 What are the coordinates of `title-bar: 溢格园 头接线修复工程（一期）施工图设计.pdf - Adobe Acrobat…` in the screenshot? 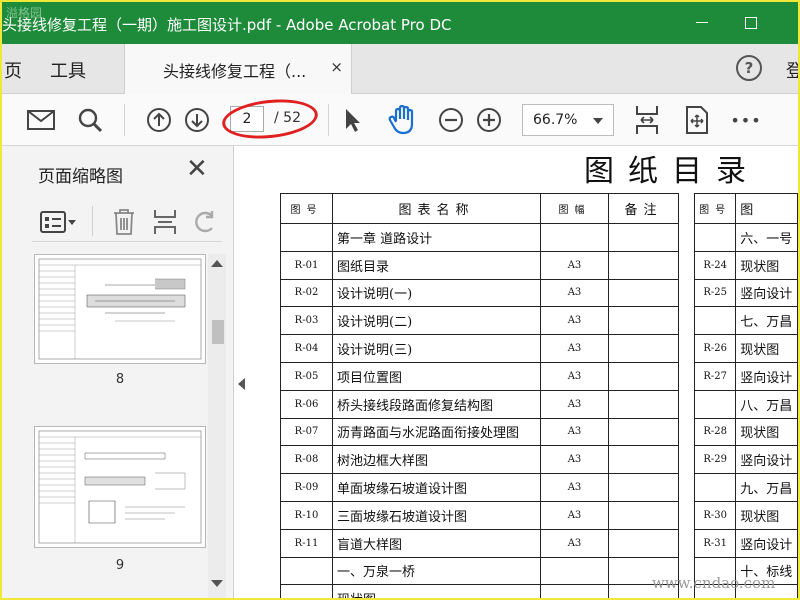 It's located at (400, 23).